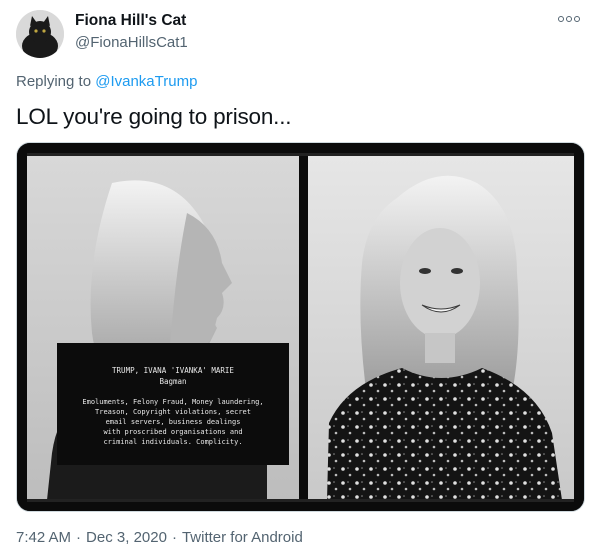  I want to click on cat-avatar-icon, so click(40, 34).